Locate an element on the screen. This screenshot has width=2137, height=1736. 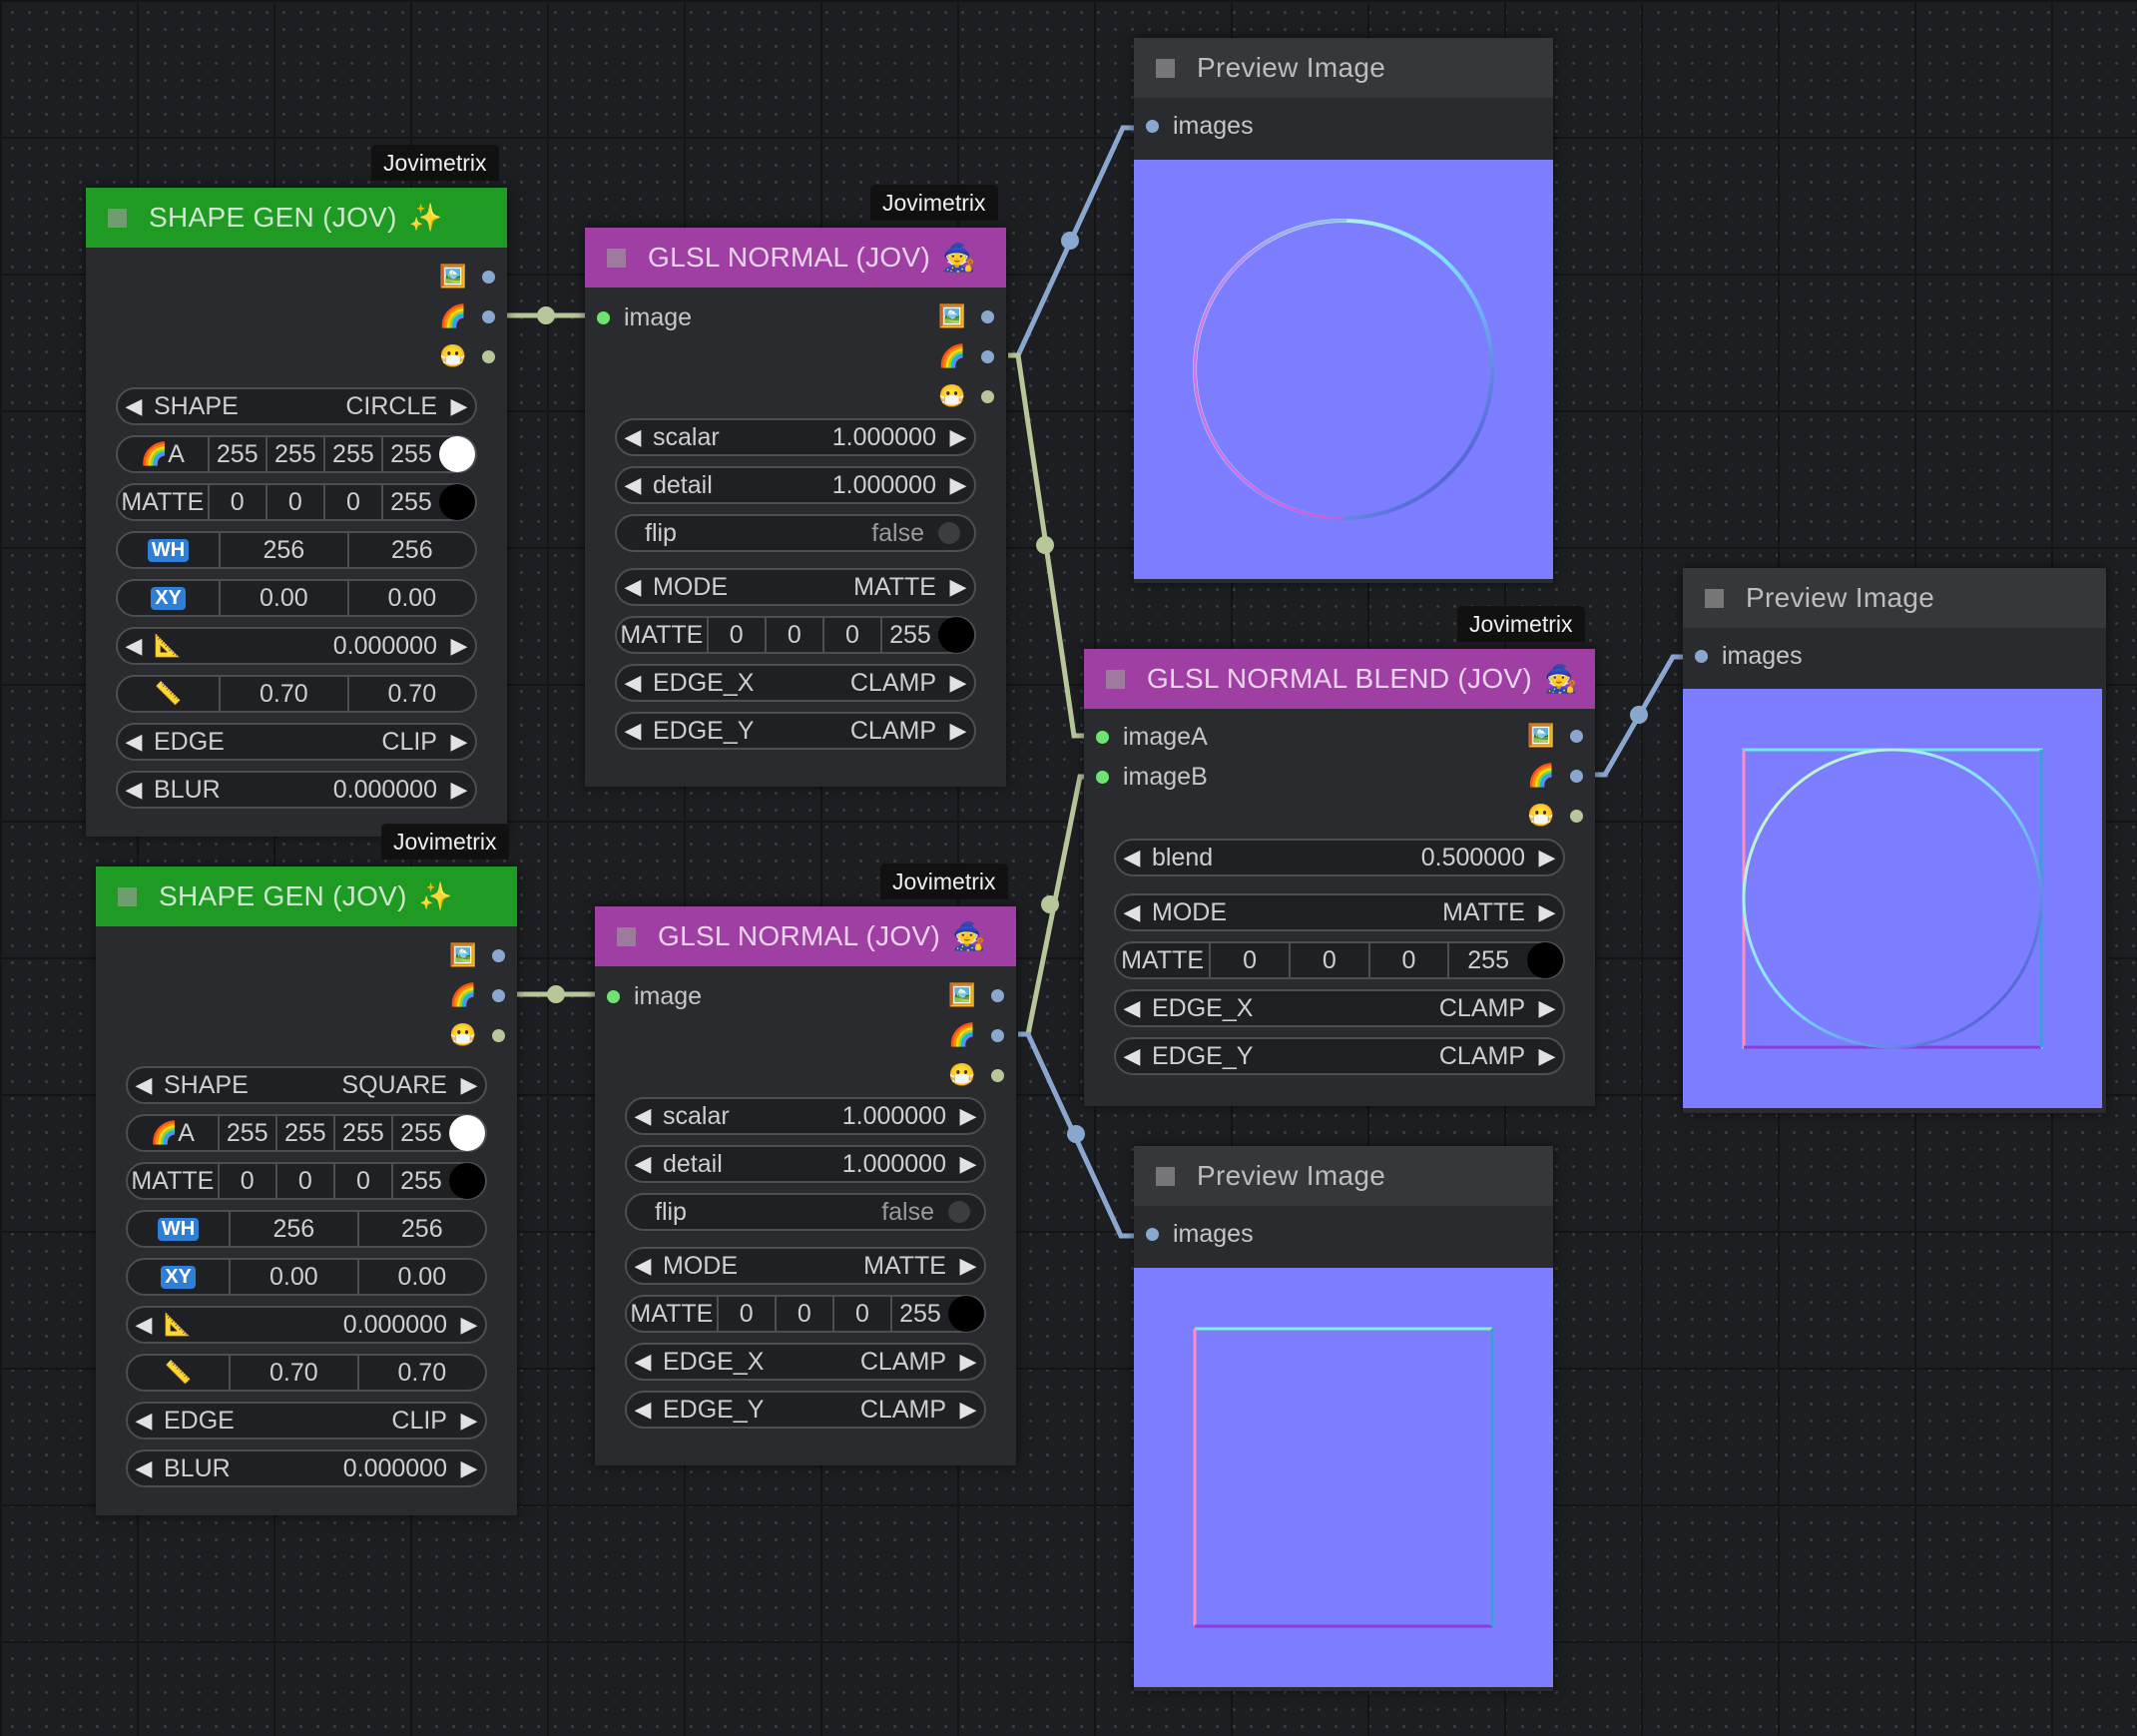
toggle-indicator is located at coordinates (949, 533).